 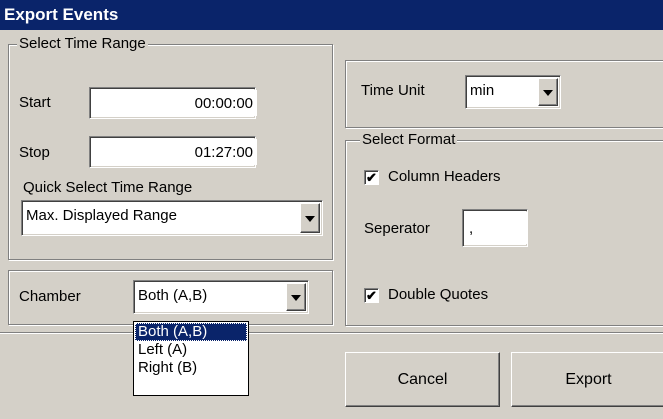 I want to click on chamber-dropdown-button, so click(x=296, y=297).